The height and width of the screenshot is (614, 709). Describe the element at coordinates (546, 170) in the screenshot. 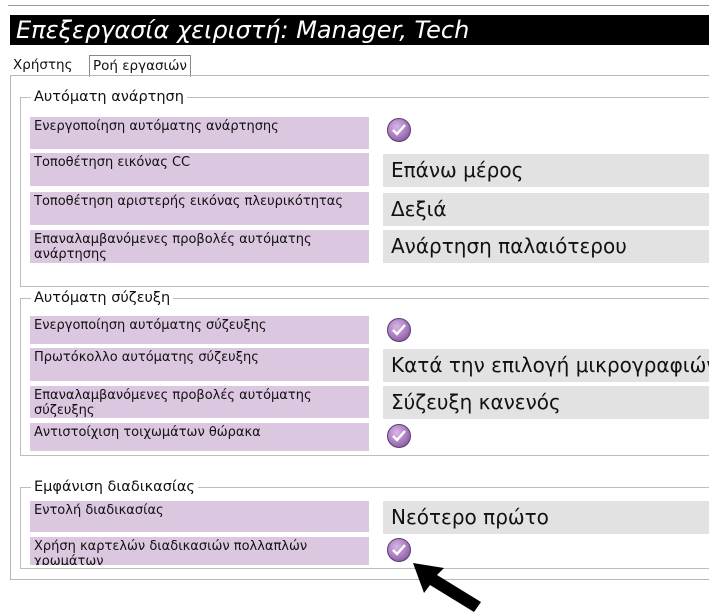

I see `select-cc-image-placement: Επάνω μέρος` at that location.